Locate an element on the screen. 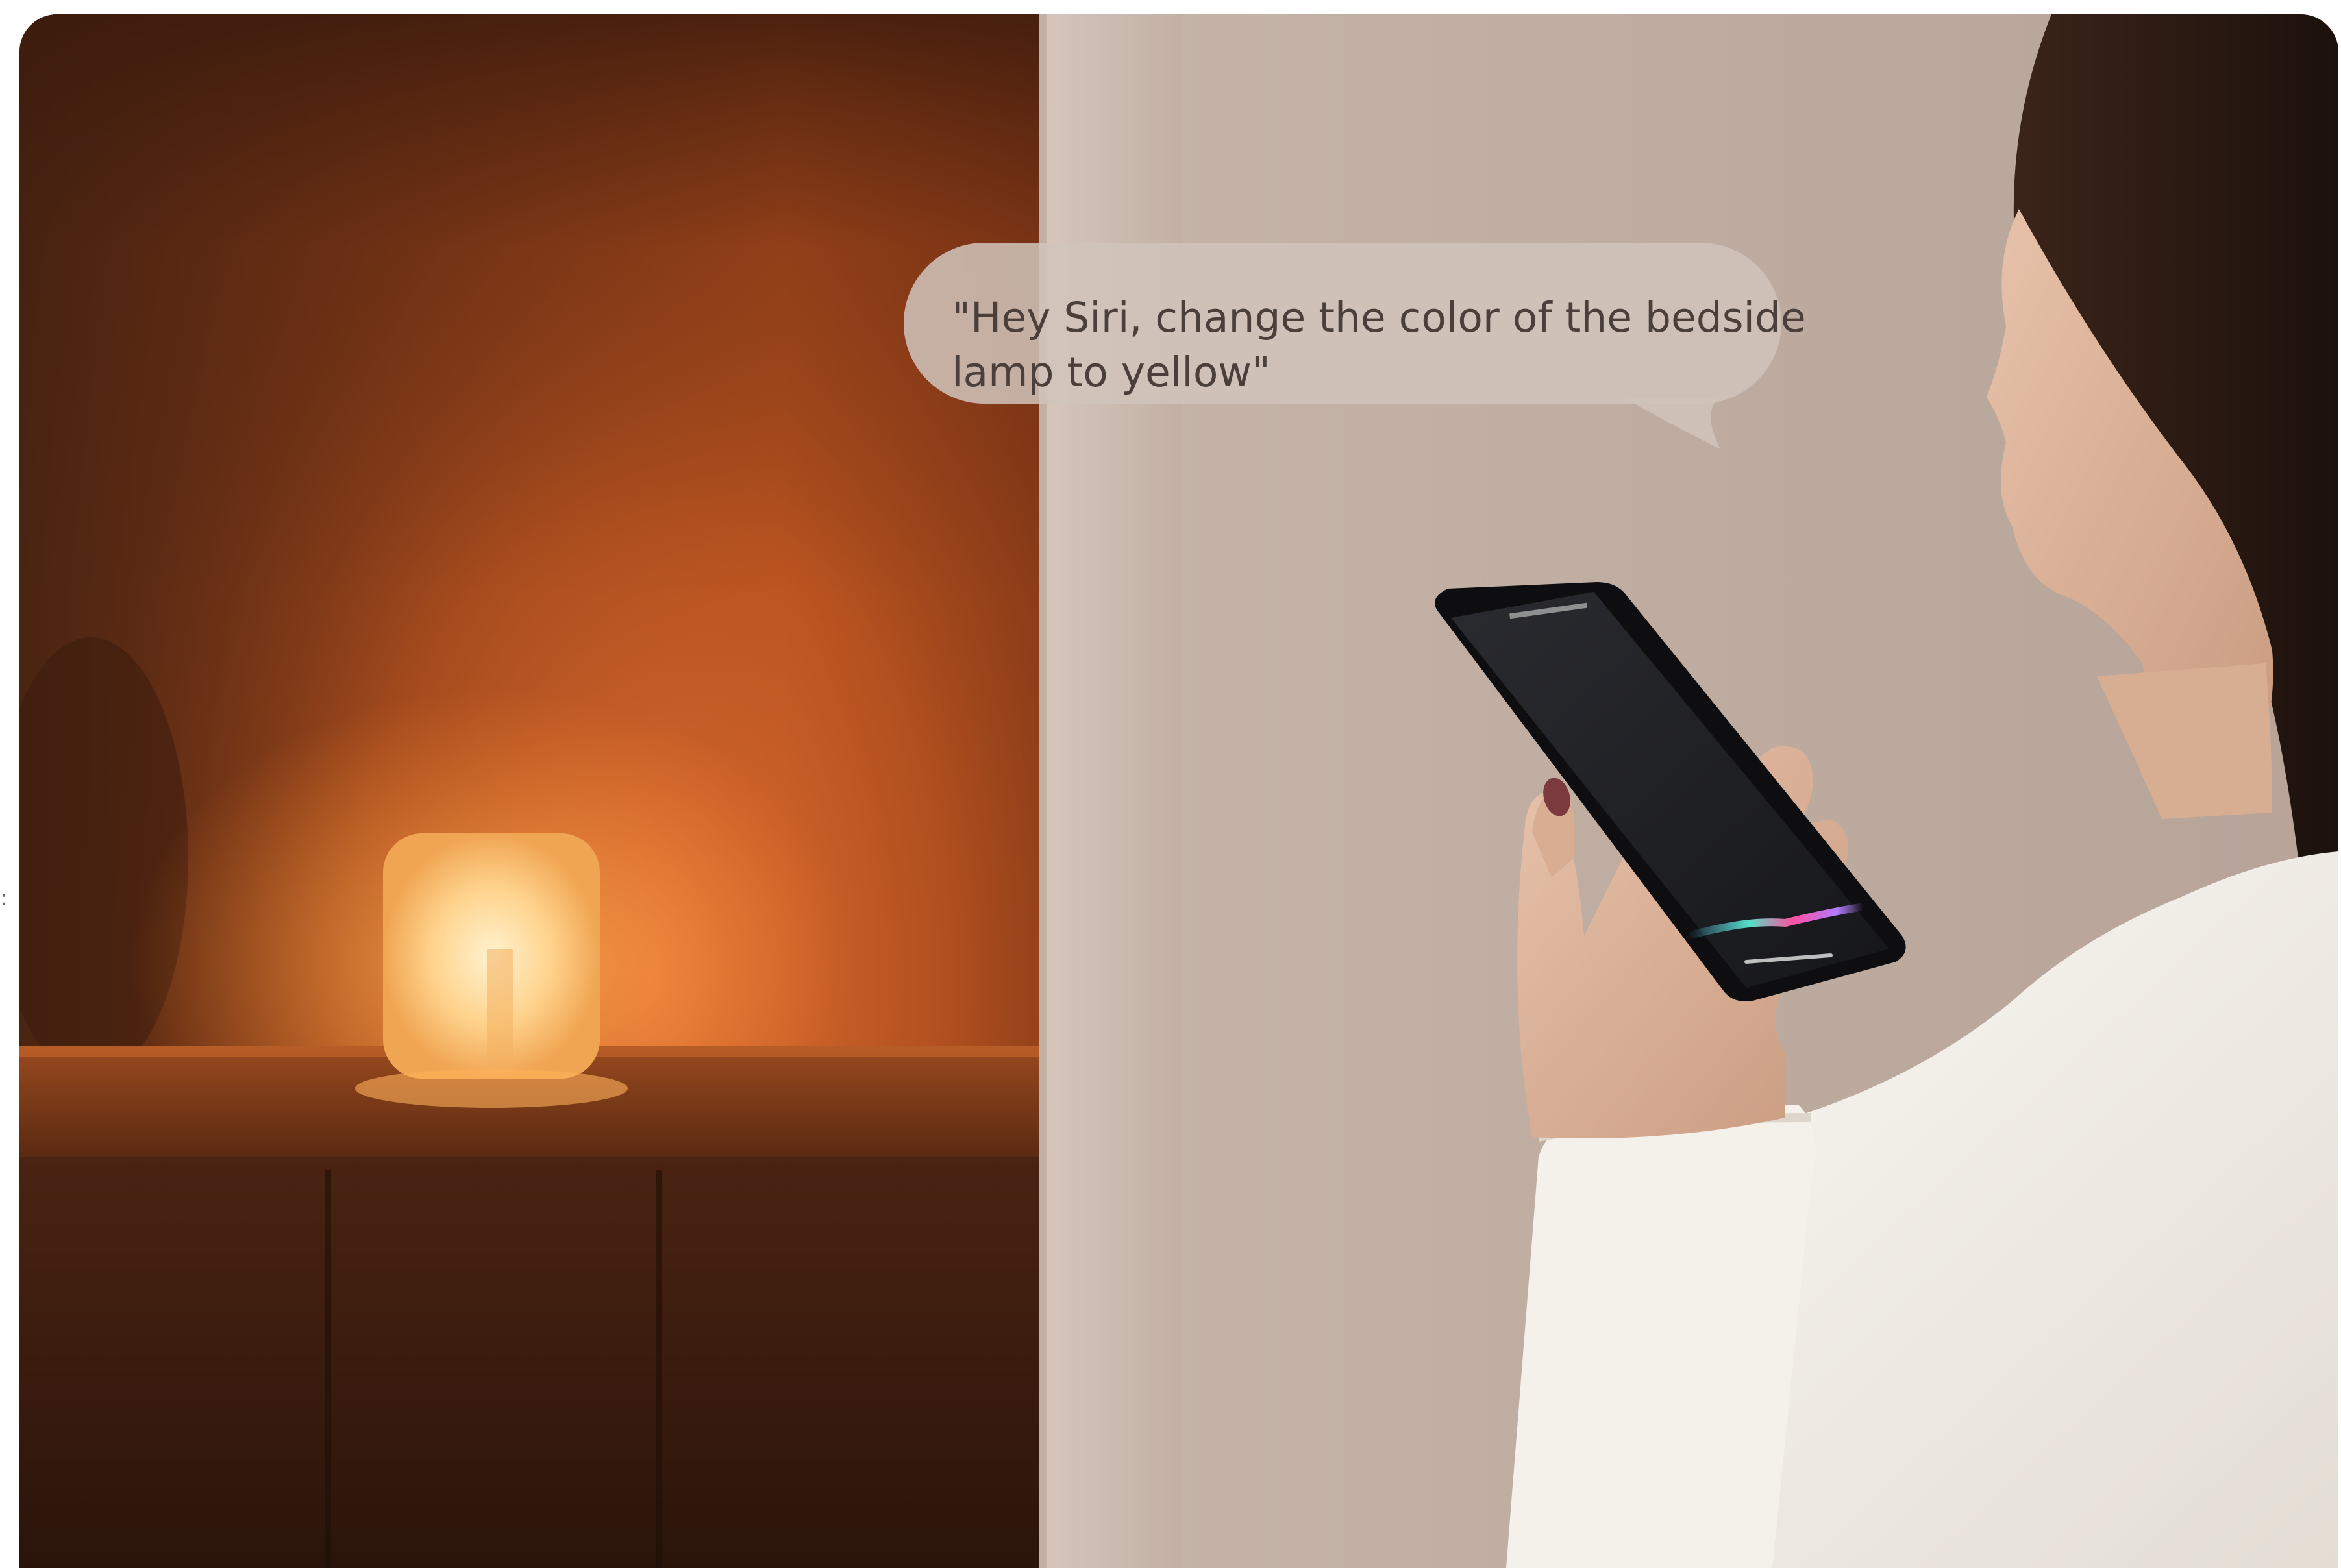 The image size is (2341, 1568). edge-mark: : is located at coordinates (4, 898).